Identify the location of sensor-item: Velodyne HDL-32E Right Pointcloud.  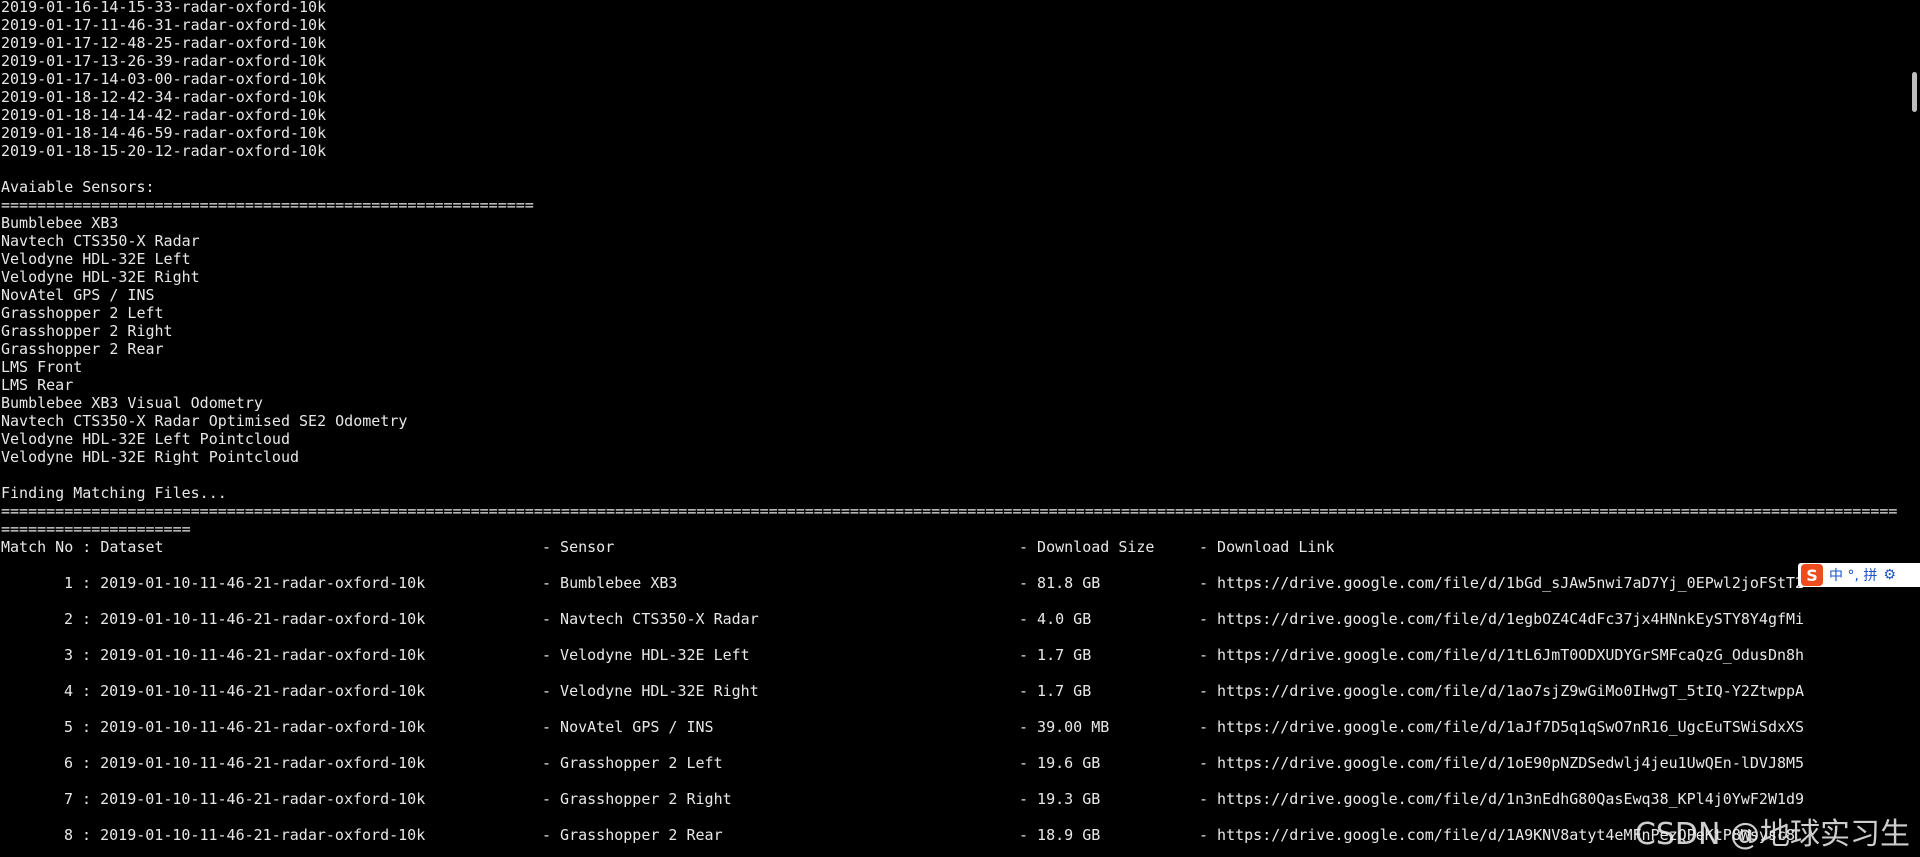
(150, 457).